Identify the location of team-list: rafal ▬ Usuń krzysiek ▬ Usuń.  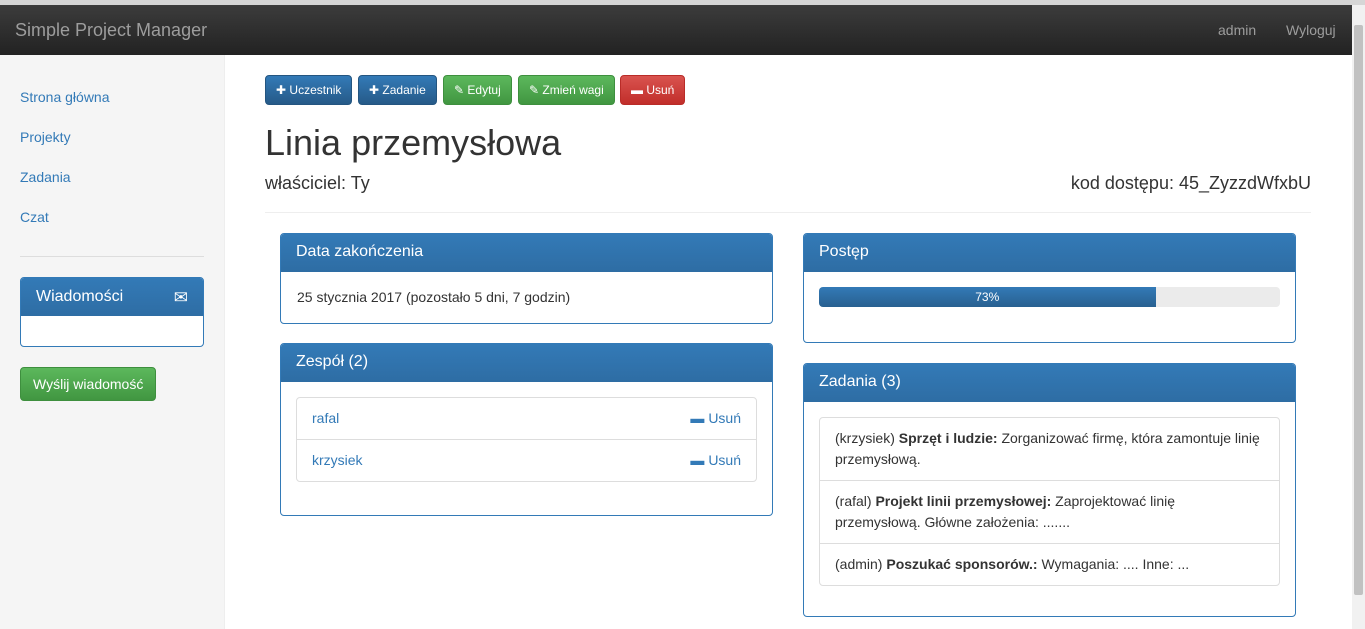
(526, 439).